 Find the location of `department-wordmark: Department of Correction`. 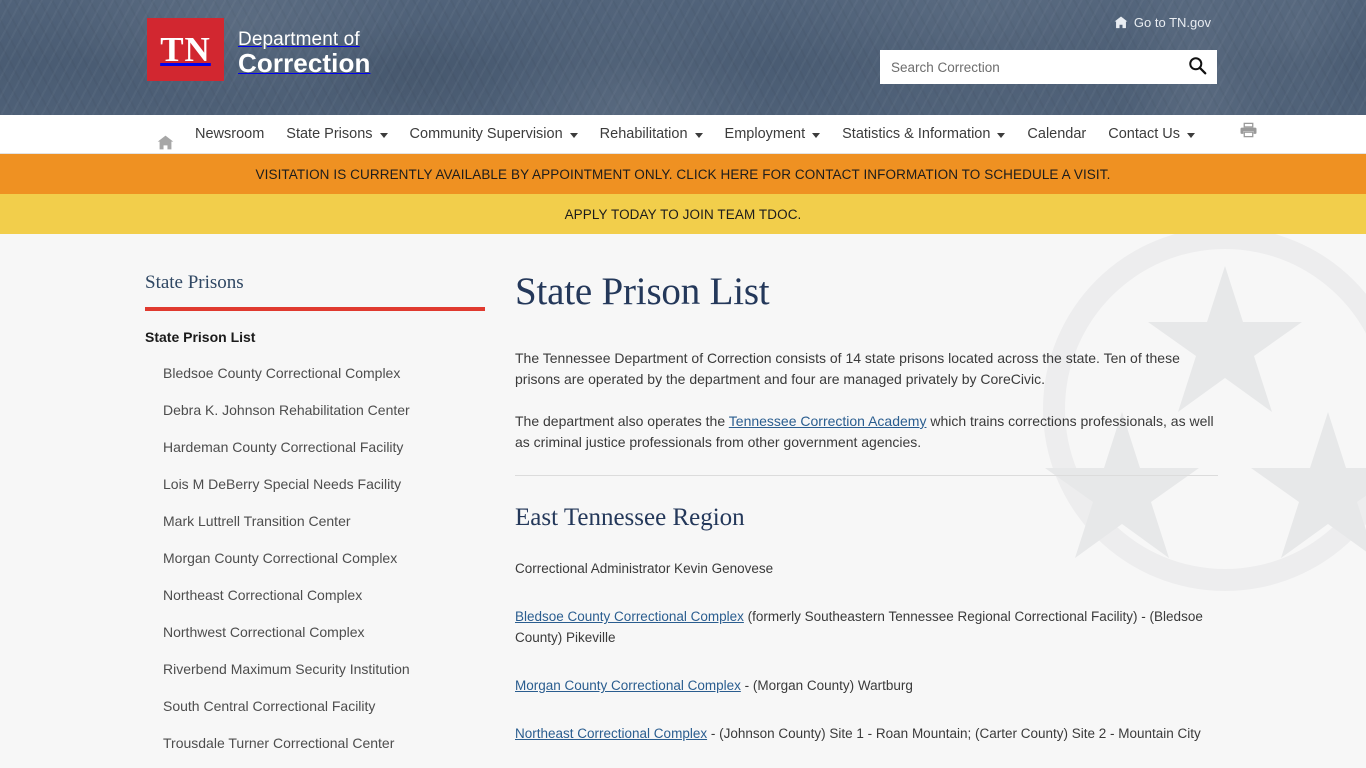

department-wordmark: Department of Correction is located at coordinates (304, 54).